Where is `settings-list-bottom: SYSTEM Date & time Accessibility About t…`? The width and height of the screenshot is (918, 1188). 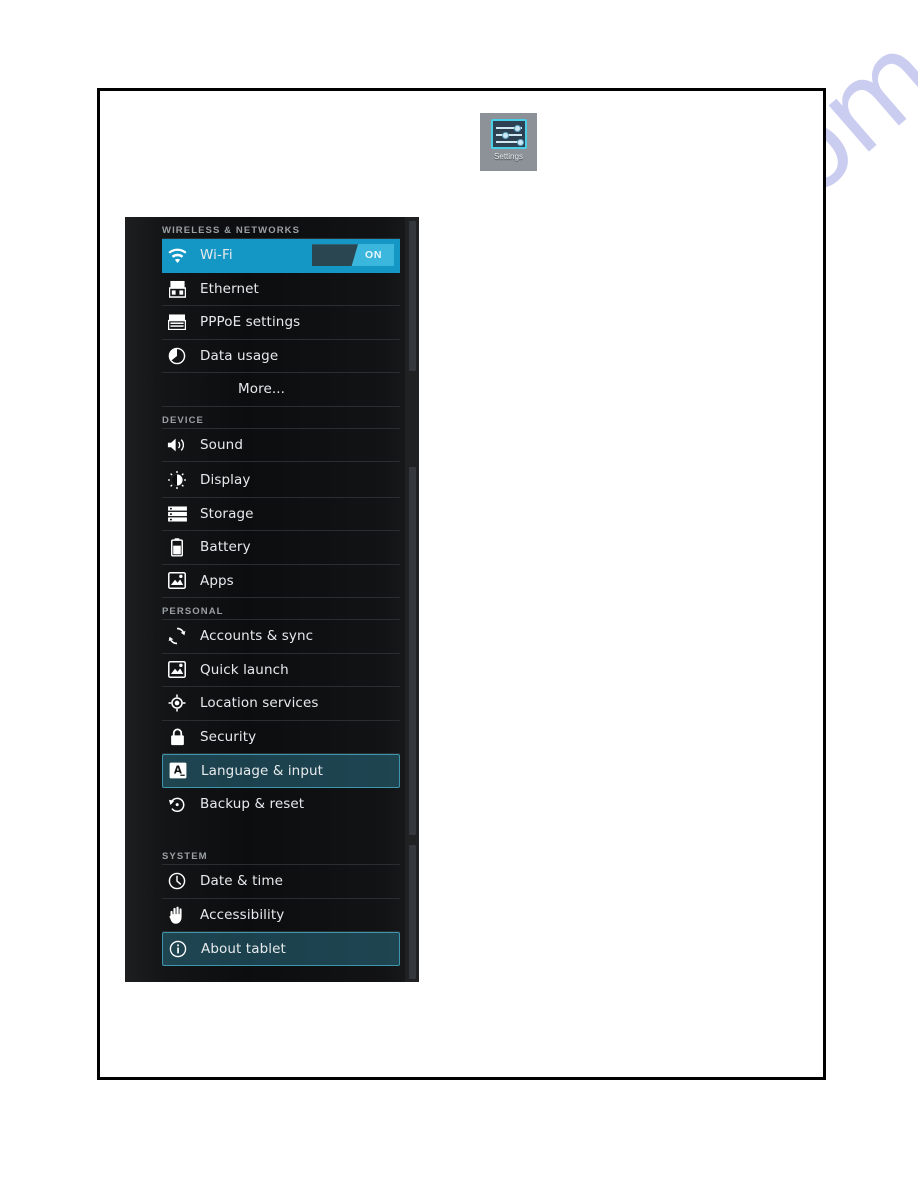
settings-list-bottom: SYSTEM Date & time Accessibility About t… is located at coordinates (281, 904).